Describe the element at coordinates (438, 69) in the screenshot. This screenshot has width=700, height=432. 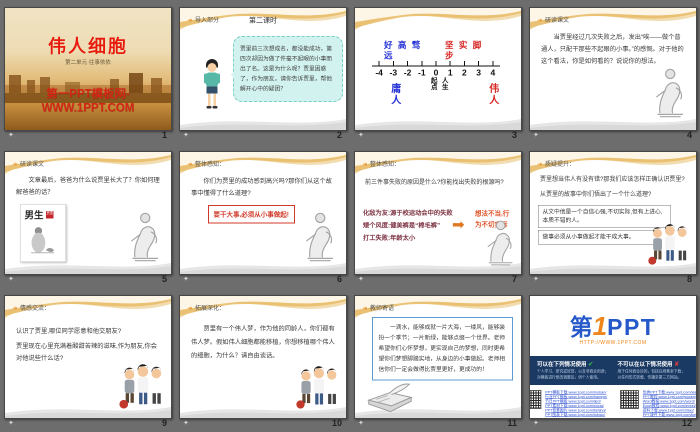
I see `slide-thumbnail-3: 好 高 骛远 坚 实 脚步 -4 -3 -2 -1 0 1 2 3 4 起点 人生 庸人 伟人` at that location.